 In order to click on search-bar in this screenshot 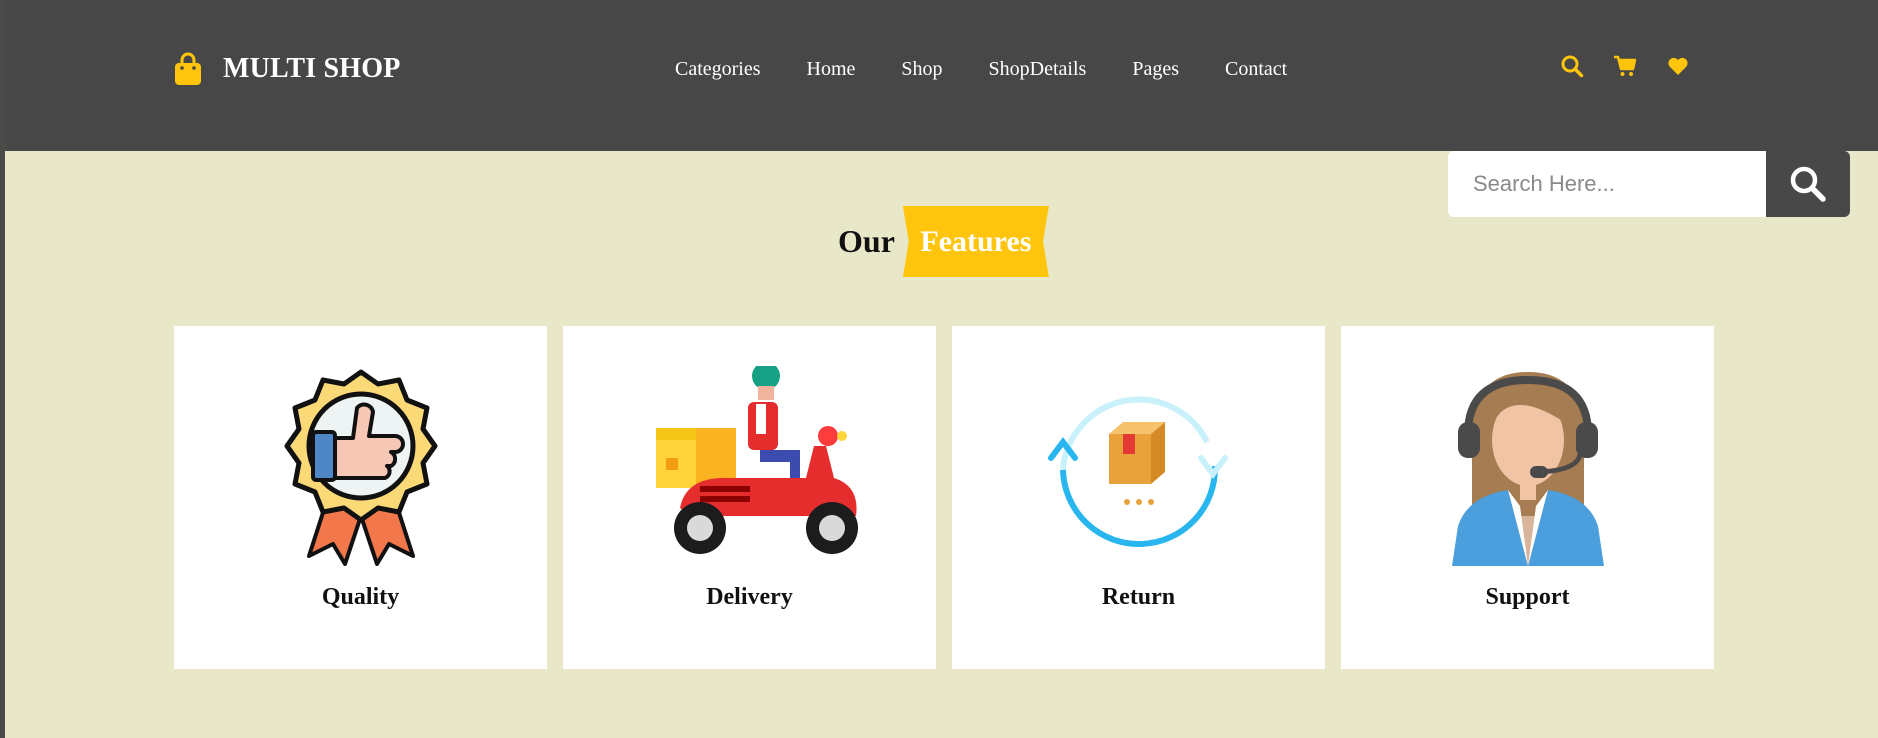, I will do `click(1649, 184)`.